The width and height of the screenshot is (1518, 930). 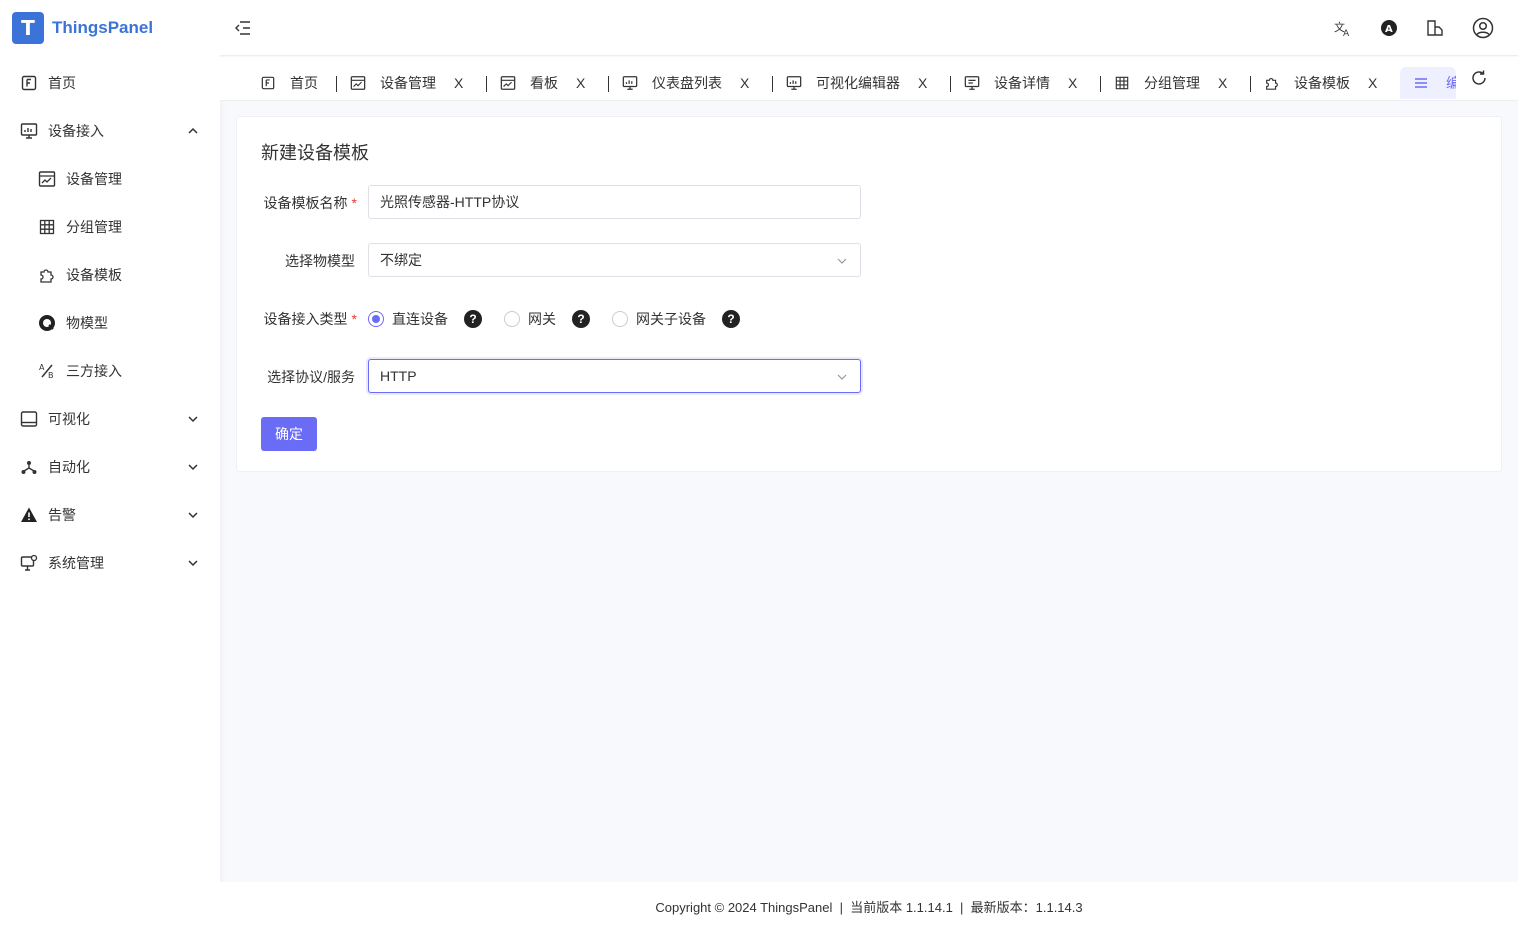 I want to click on tab-label: 设备管理, so click(x=408, y=83).